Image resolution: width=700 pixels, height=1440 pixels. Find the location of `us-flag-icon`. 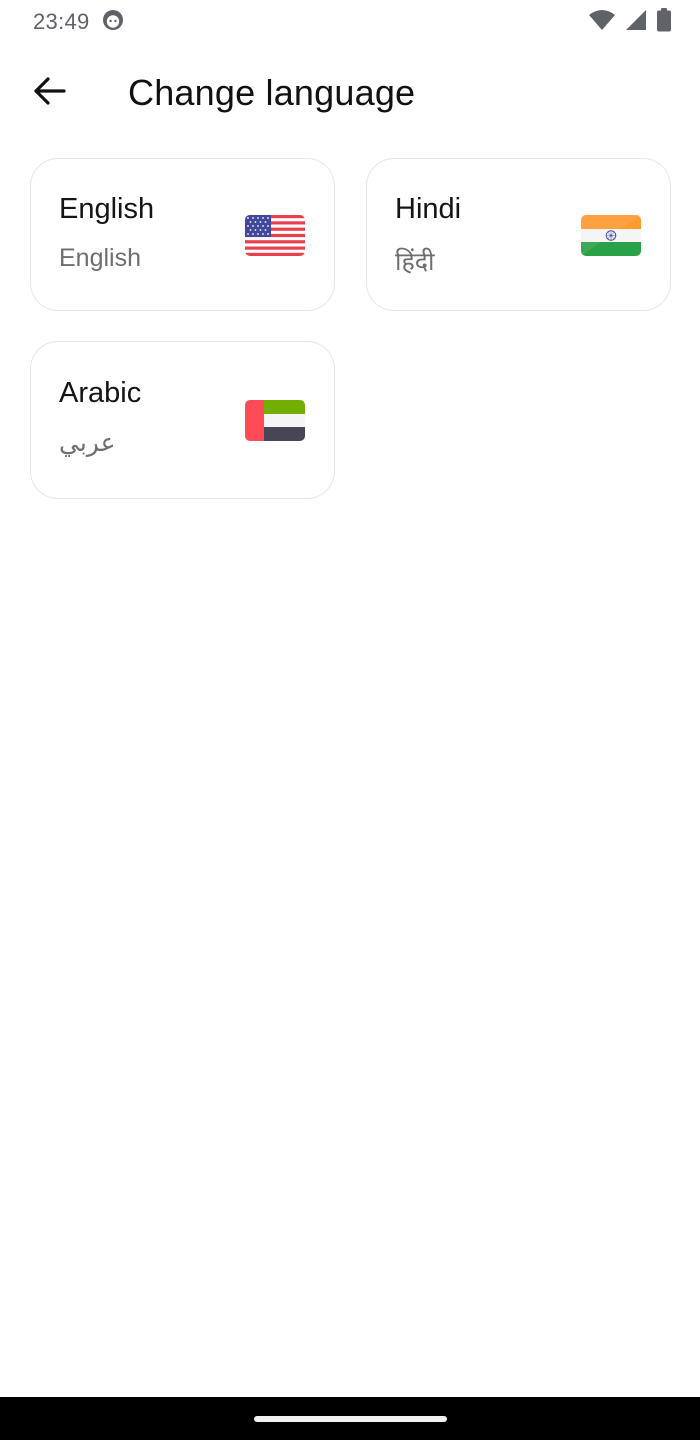

us-flag-icon is located at coordinates (275, 235).